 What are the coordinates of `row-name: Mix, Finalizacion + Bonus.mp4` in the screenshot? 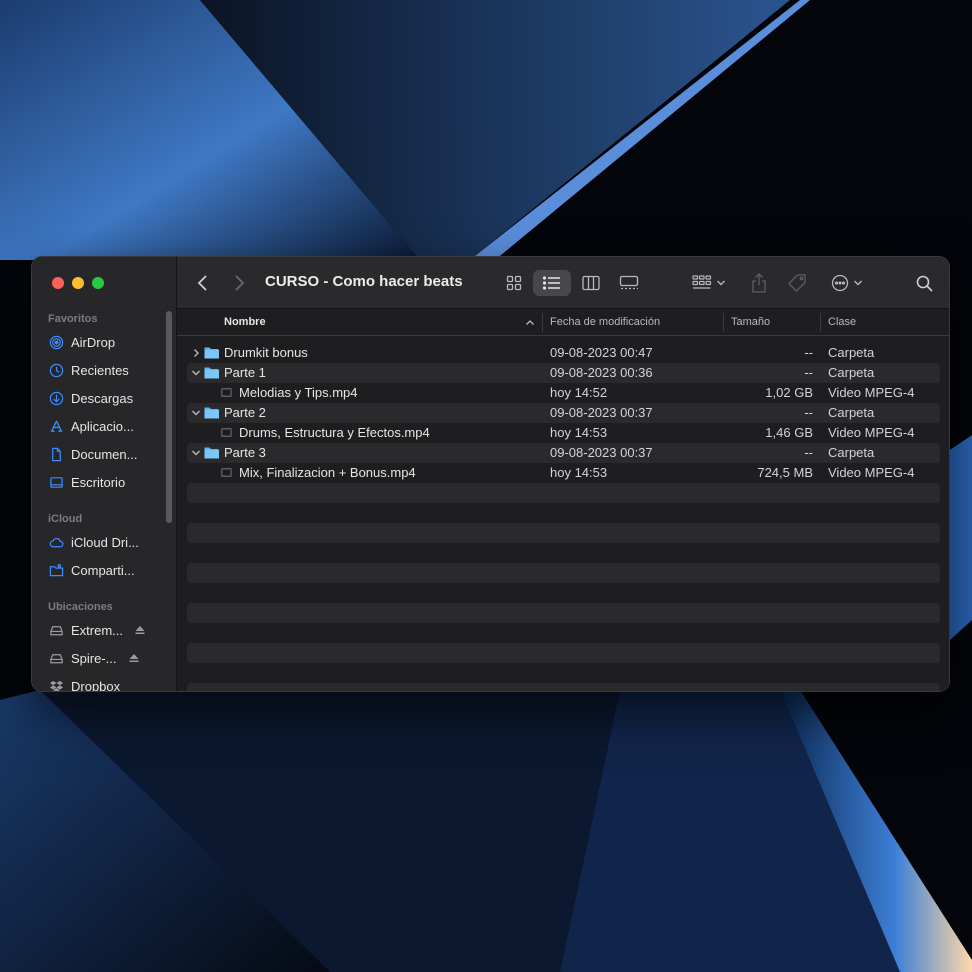 It's located at (327, 472).